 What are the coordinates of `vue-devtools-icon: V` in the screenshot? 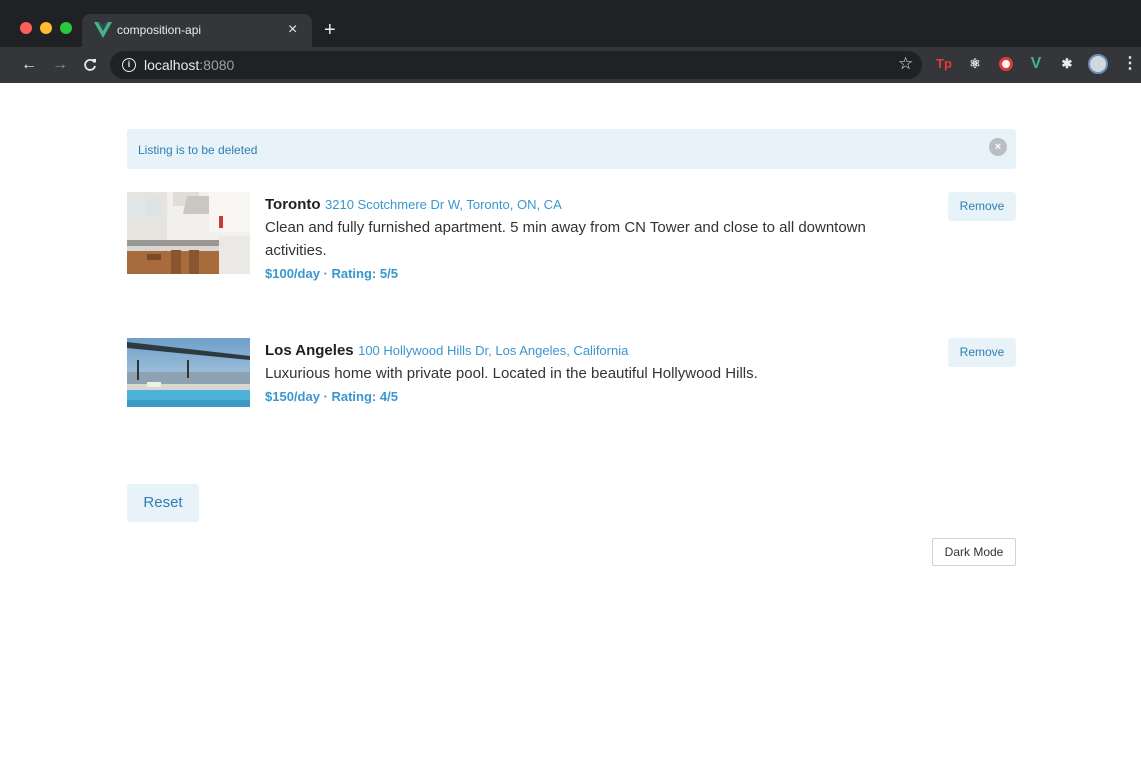 It's located at (1036, 64).